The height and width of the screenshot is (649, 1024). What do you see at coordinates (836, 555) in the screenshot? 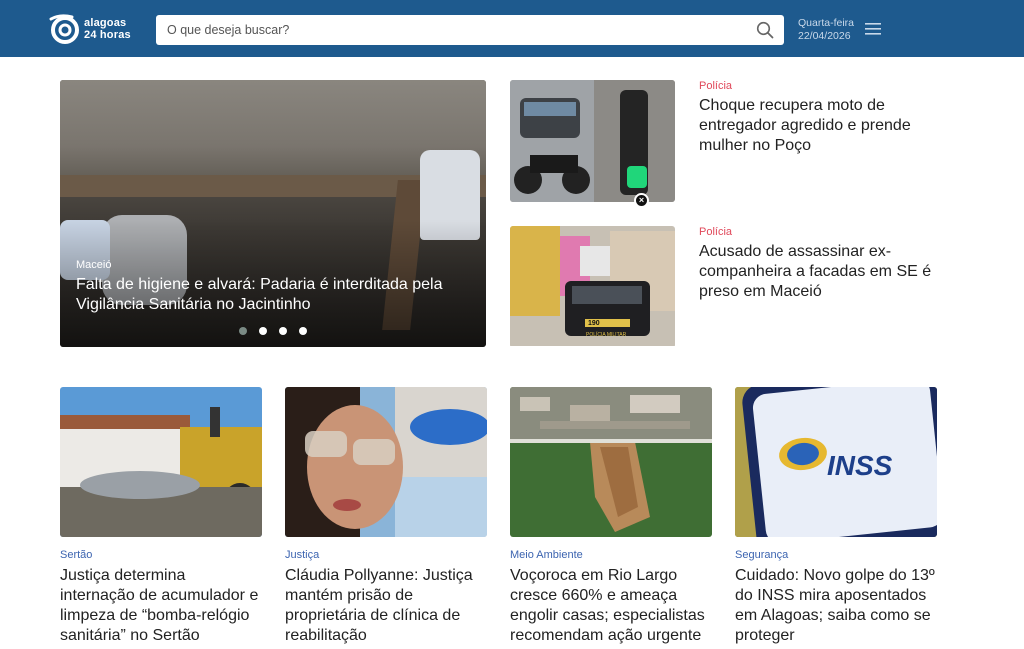
I see `news-card-category: Segurança` at bounding box center [836, 555].